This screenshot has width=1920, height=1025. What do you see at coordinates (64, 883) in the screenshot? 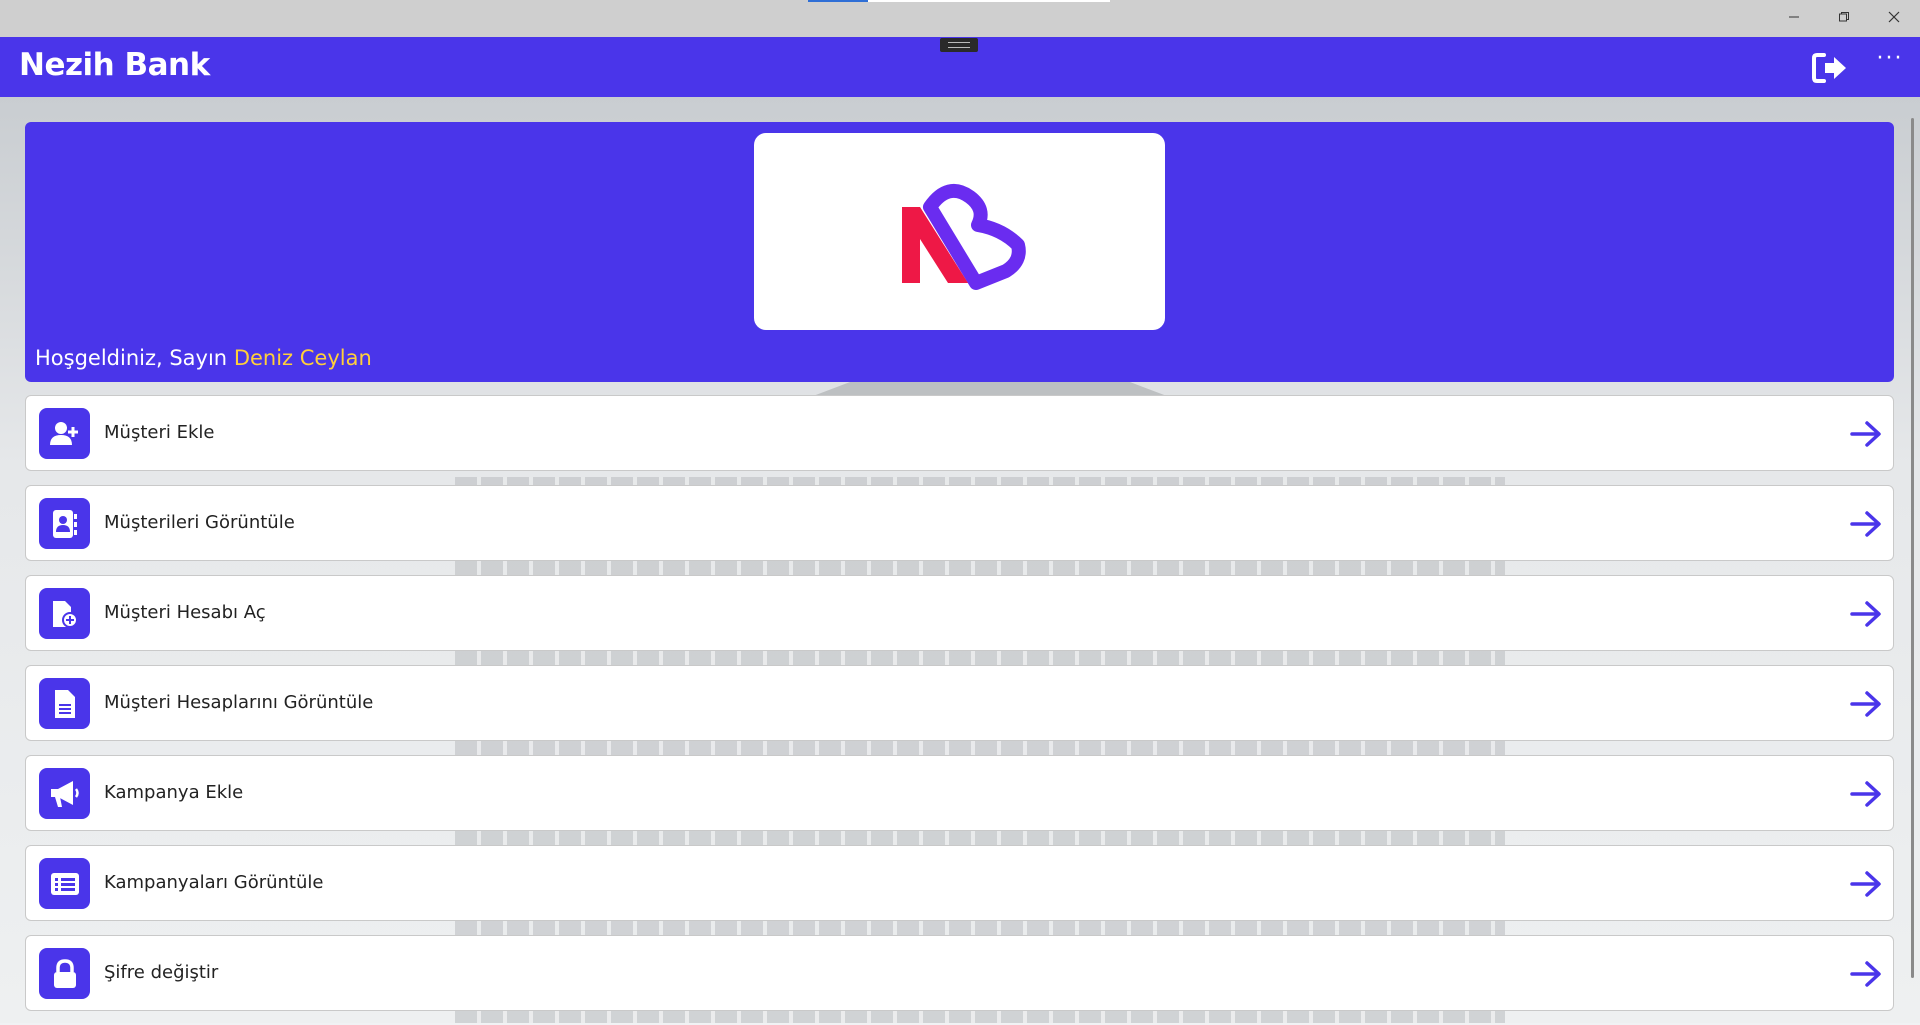
I see `list-icon` at bounding box center [64, 883].